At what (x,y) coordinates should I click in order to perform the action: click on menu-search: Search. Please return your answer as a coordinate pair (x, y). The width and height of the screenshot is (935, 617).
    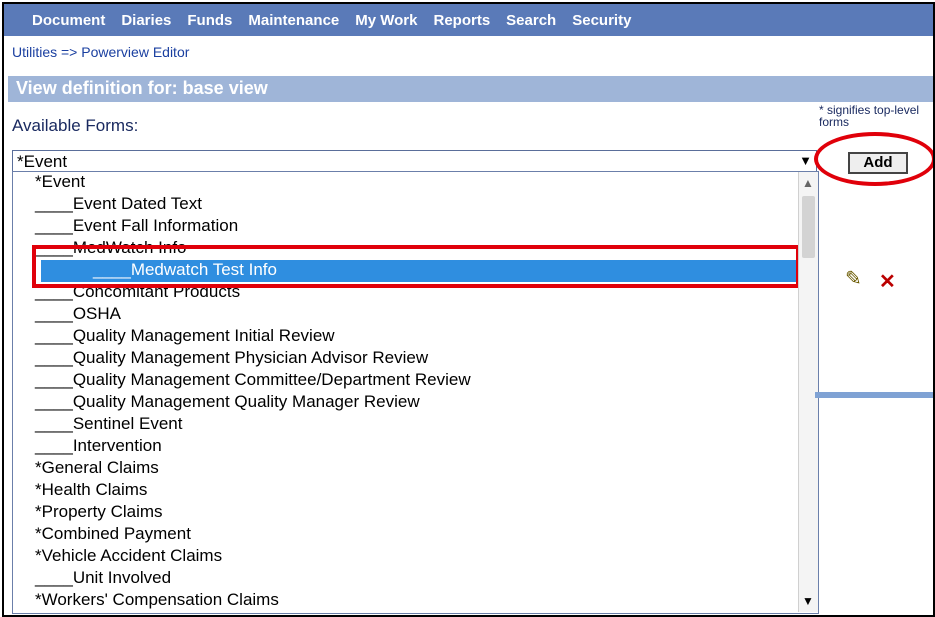
    Looking at the image, I should click on (531, 20).